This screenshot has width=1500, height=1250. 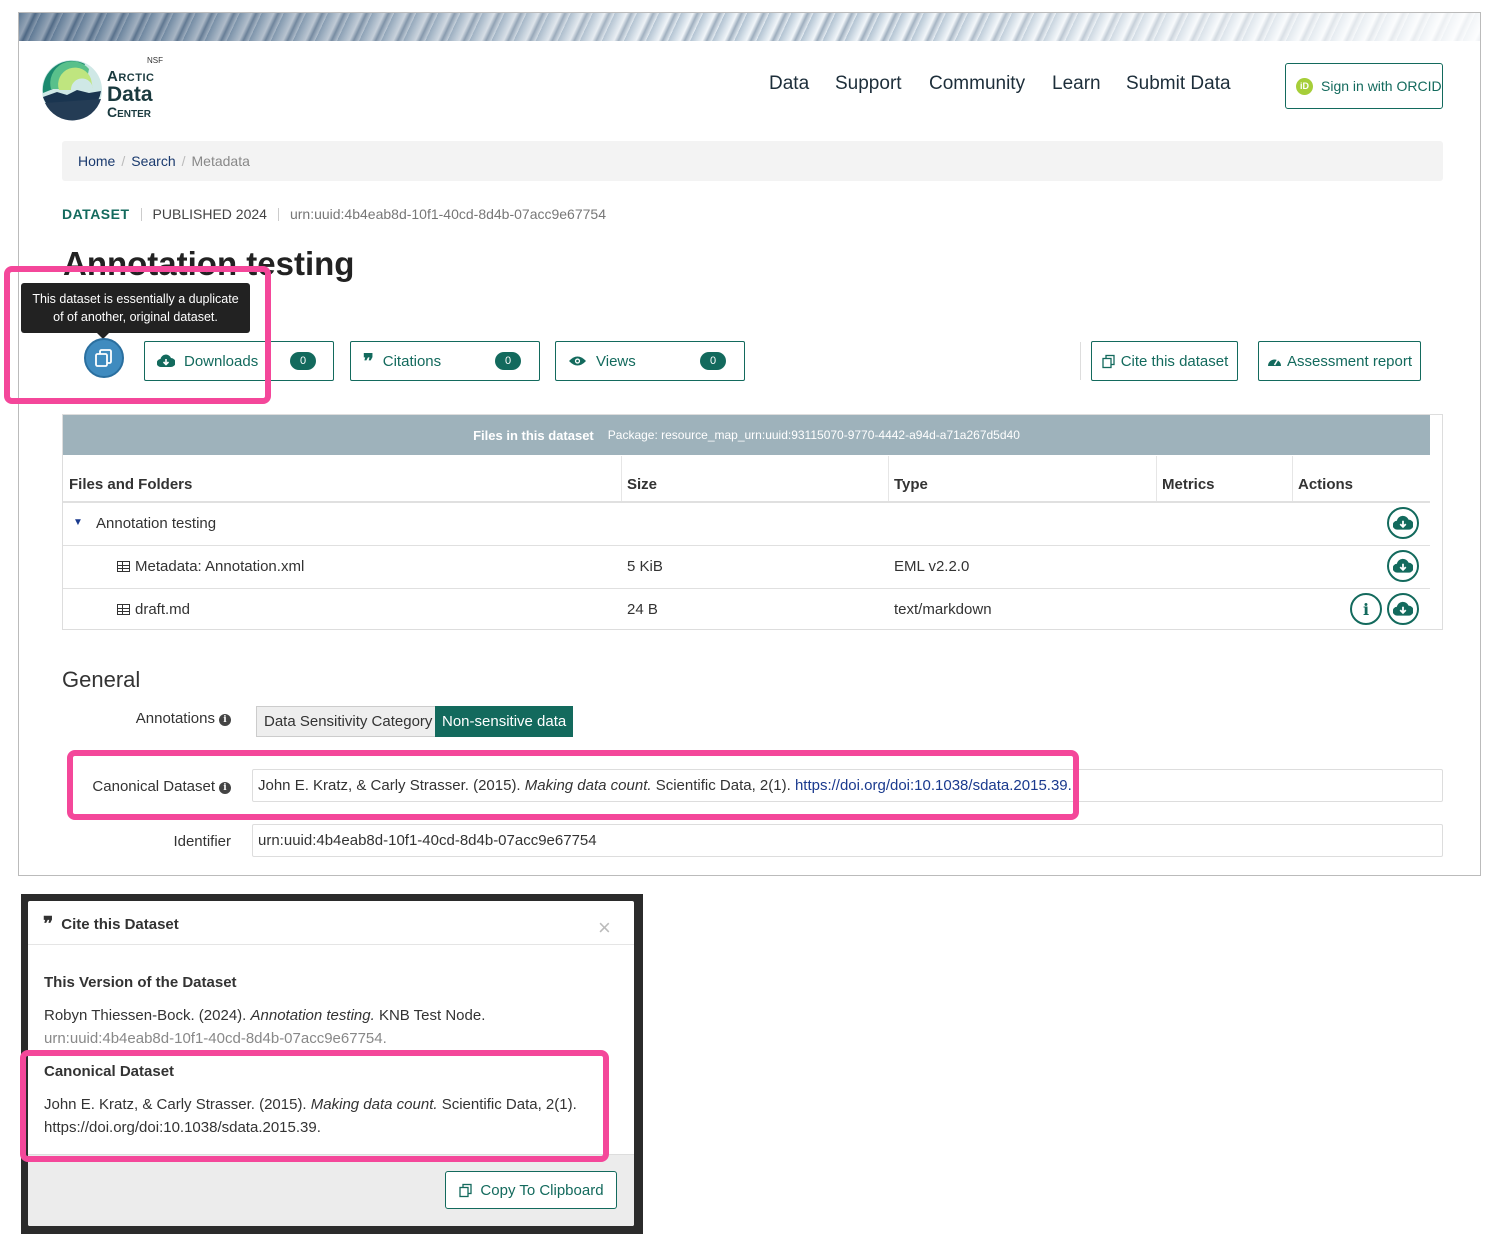 I want to click on nav-submit-data: Submit Data, so click(x=1178, y=84).